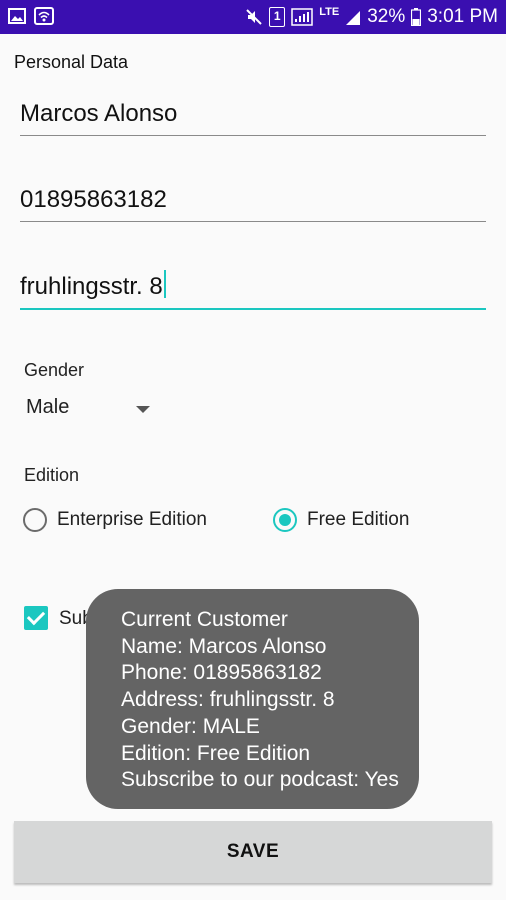  Describe the element at coordinates (253, 115) in the screenshot. I see `name-field: Marcos Alonso` at that location.